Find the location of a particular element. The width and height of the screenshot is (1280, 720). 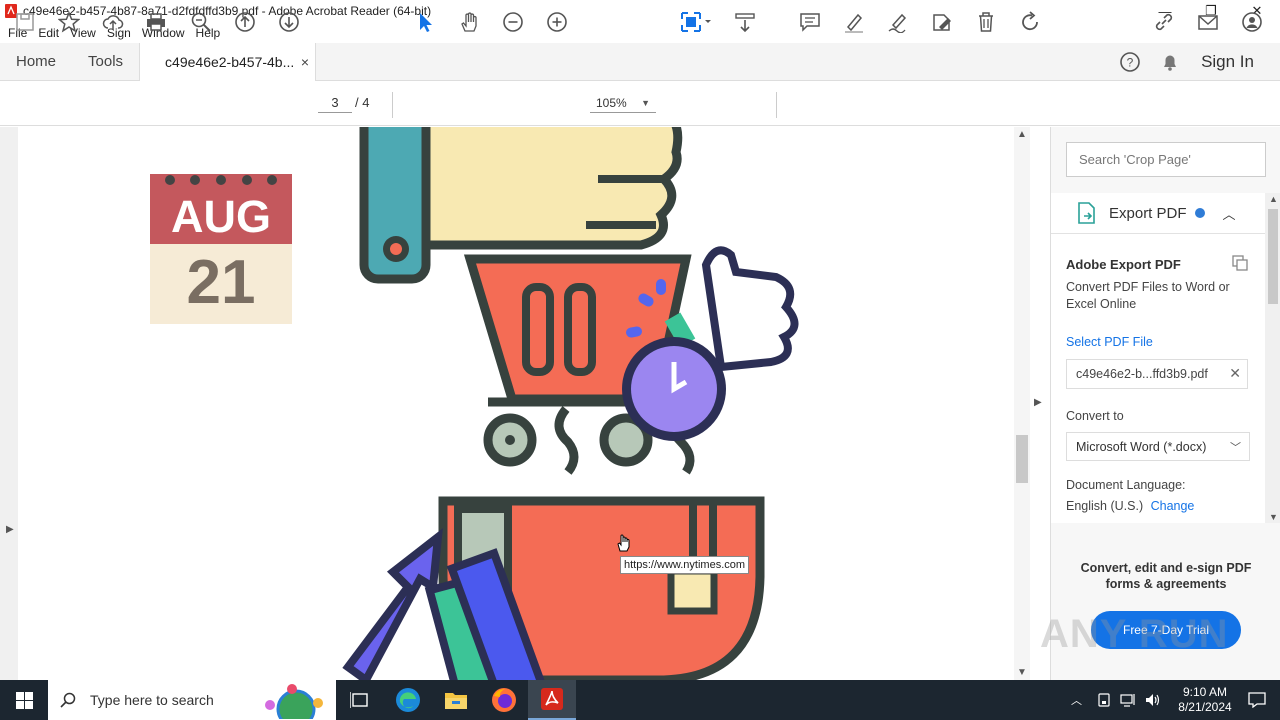

zoom-out-icon is located at coordinates (513, 22).